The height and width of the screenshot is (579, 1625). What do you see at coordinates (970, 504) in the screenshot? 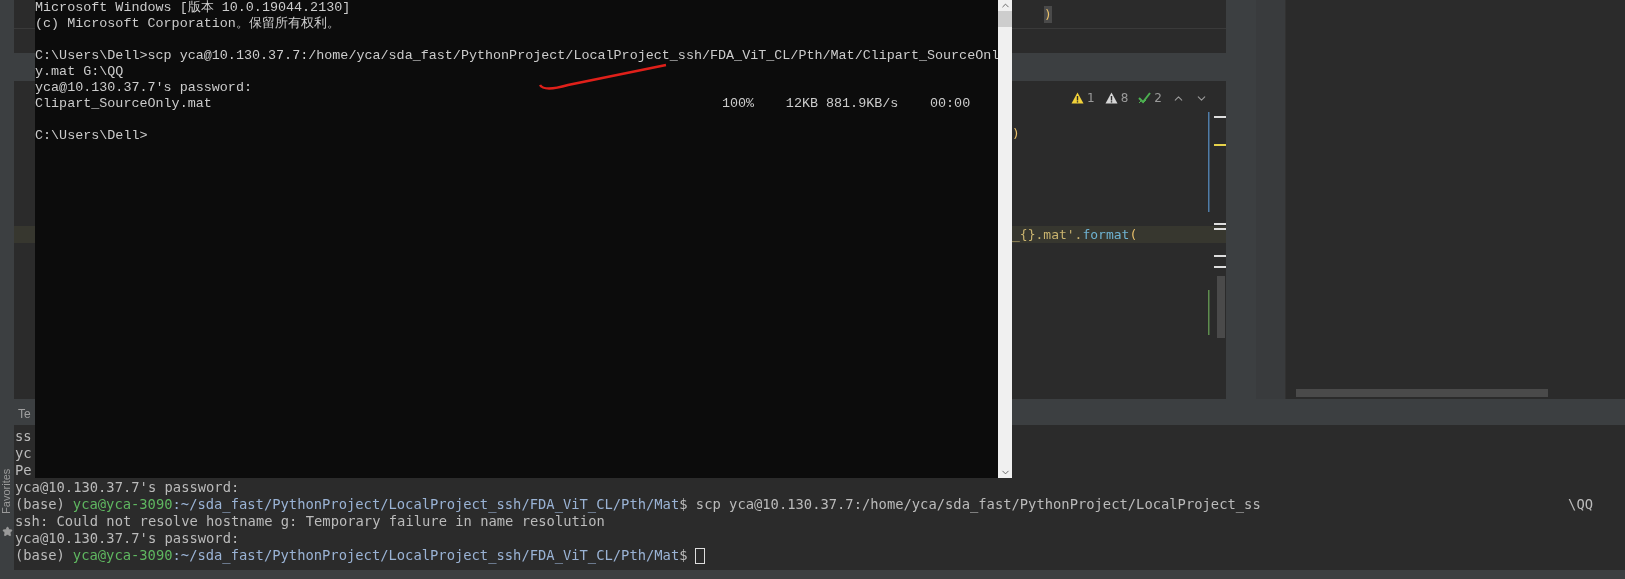
I see `terminal-command: $ scp yca@10.130.37.7:/home/yca/sda_fast/PythonProject/LocalProject_ss` at bounding box center [970, 504].